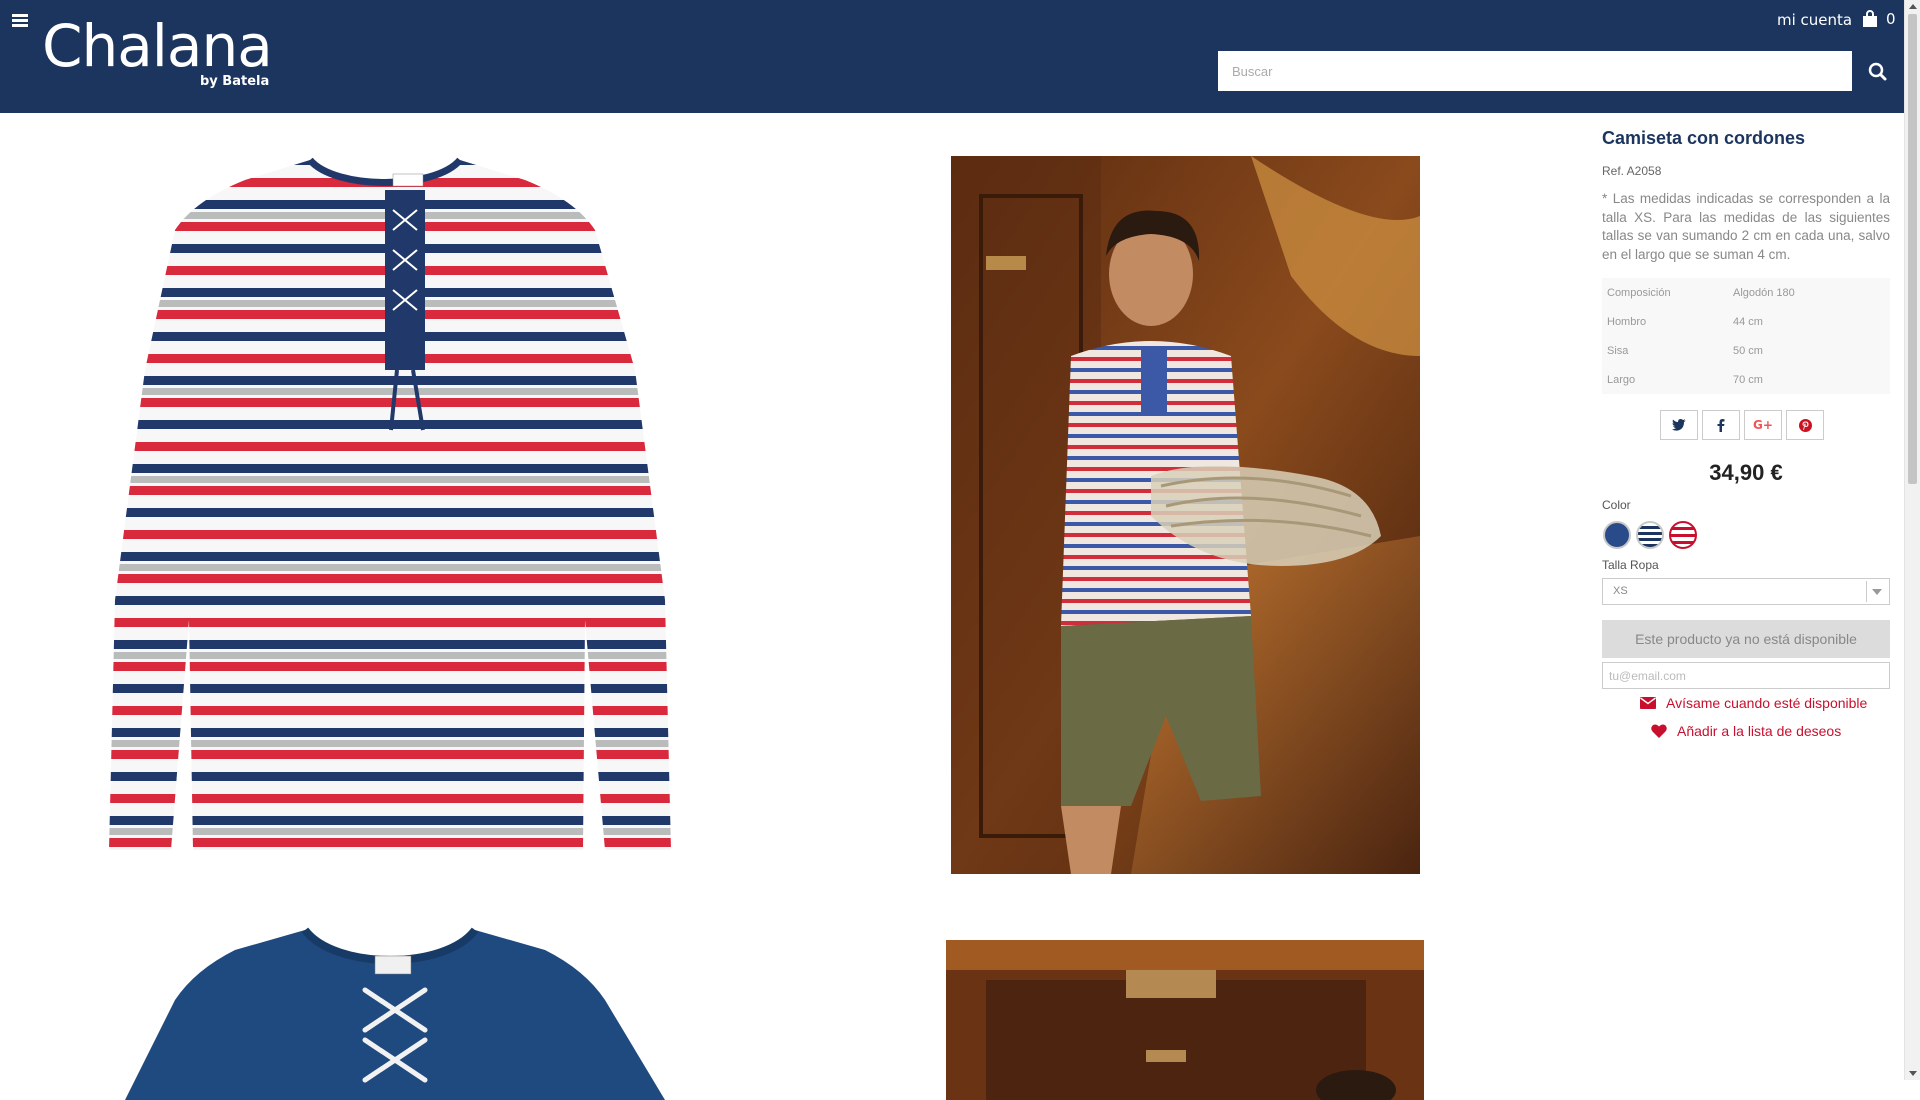 The image size is (1920, 1100). What do you see at coordinates (1913, 6) in the screenshot?
I see `scroll-up-arrow` at bounding box center [1913, 6].